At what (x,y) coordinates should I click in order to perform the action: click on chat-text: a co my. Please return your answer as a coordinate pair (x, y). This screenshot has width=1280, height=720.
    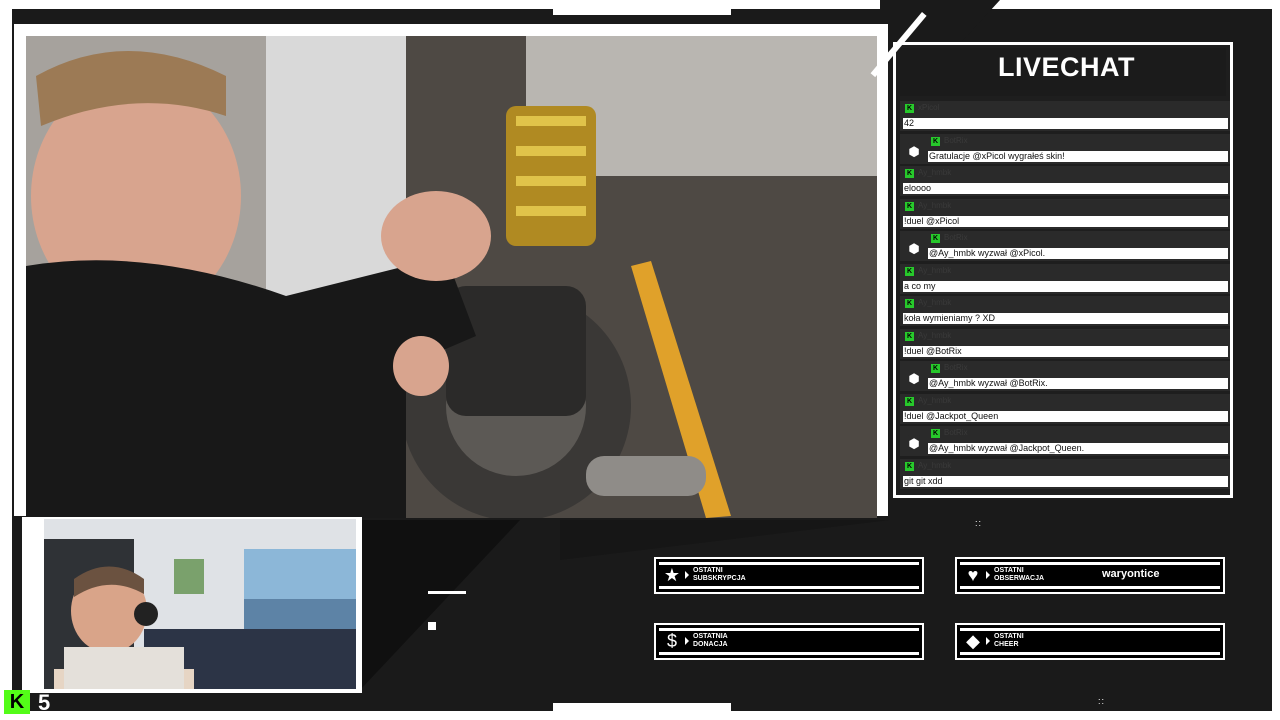
    Looking at the image, I should click on (1065, 286).